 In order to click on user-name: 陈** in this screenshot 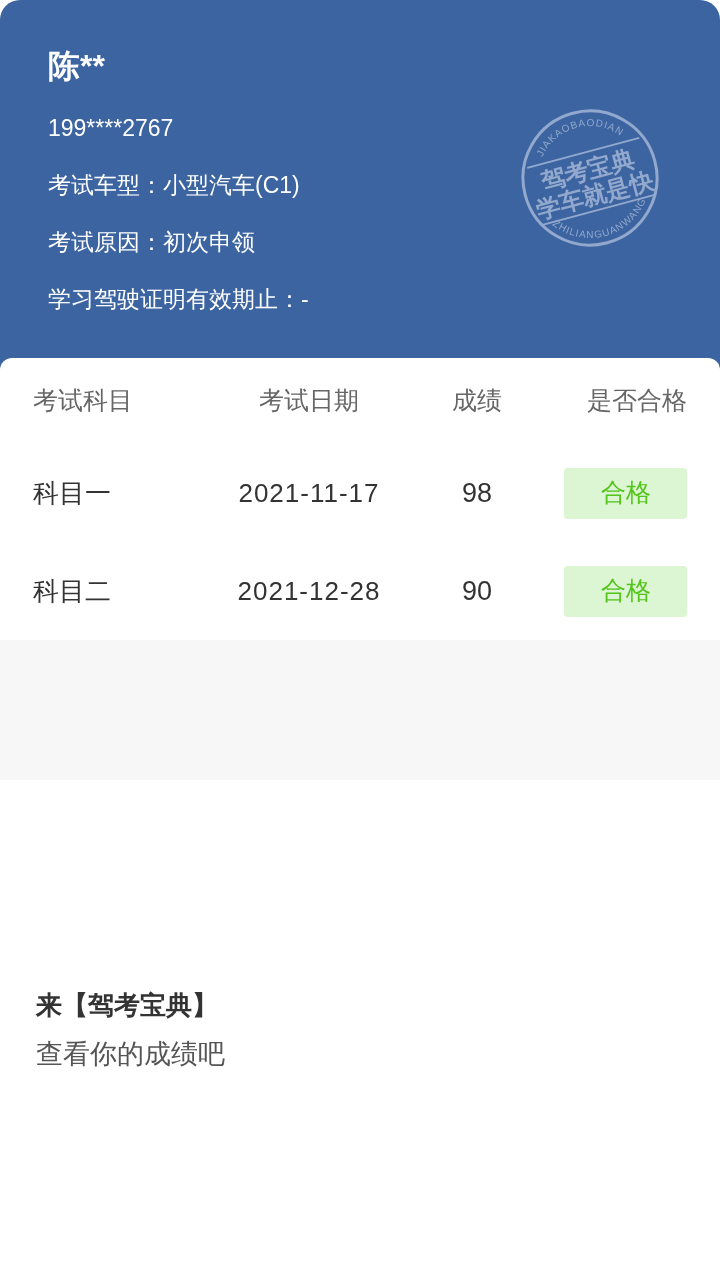, I will do `click(76, 66)`.